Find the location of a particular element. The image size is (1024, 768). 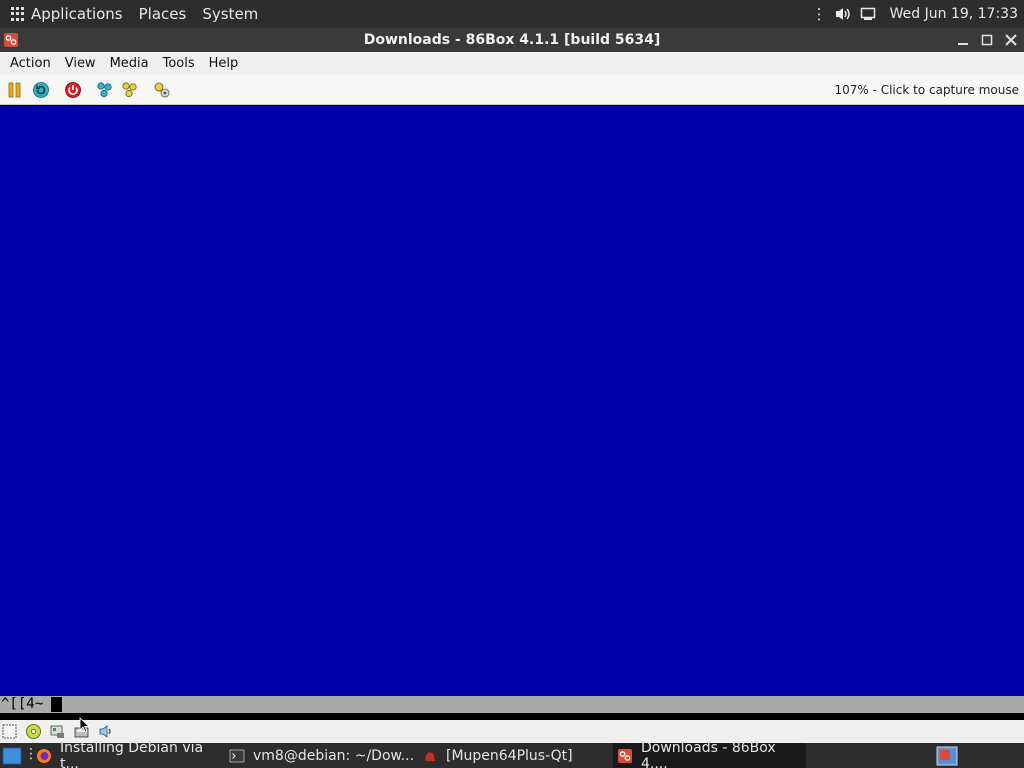

volume-icon is located at coordinates (843, 14).